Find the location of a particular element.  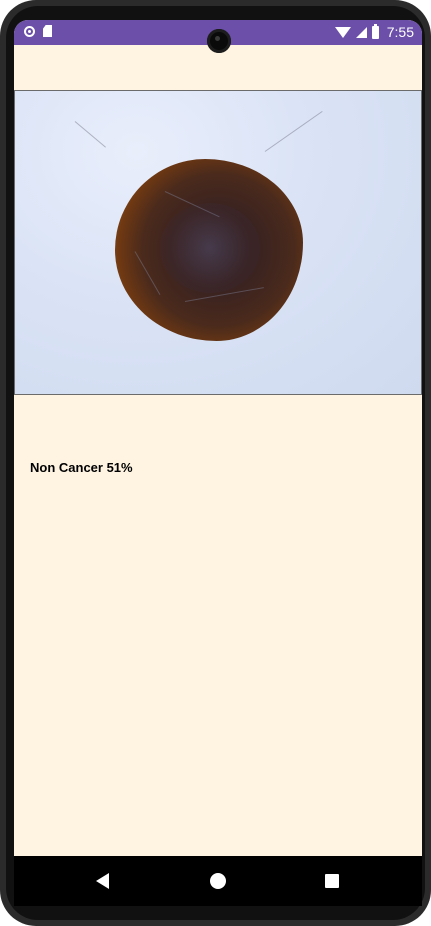

navigation-bar is located at coordinates (218, 881).